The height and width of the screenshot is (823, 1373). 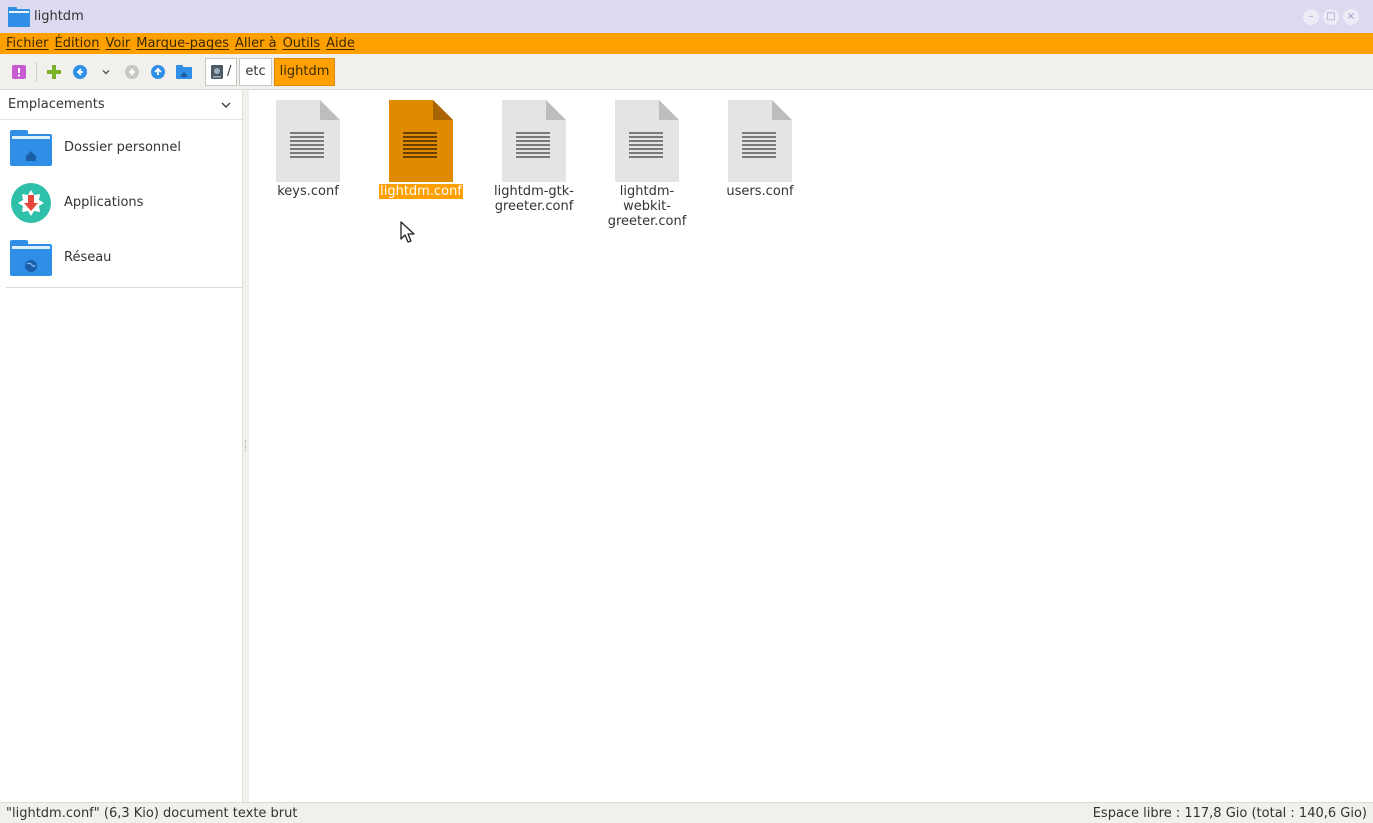 What do you see at coordinates (1351, 17) in the screenshot?
I see `close-button: ×` at bounding box center [1351, 17].